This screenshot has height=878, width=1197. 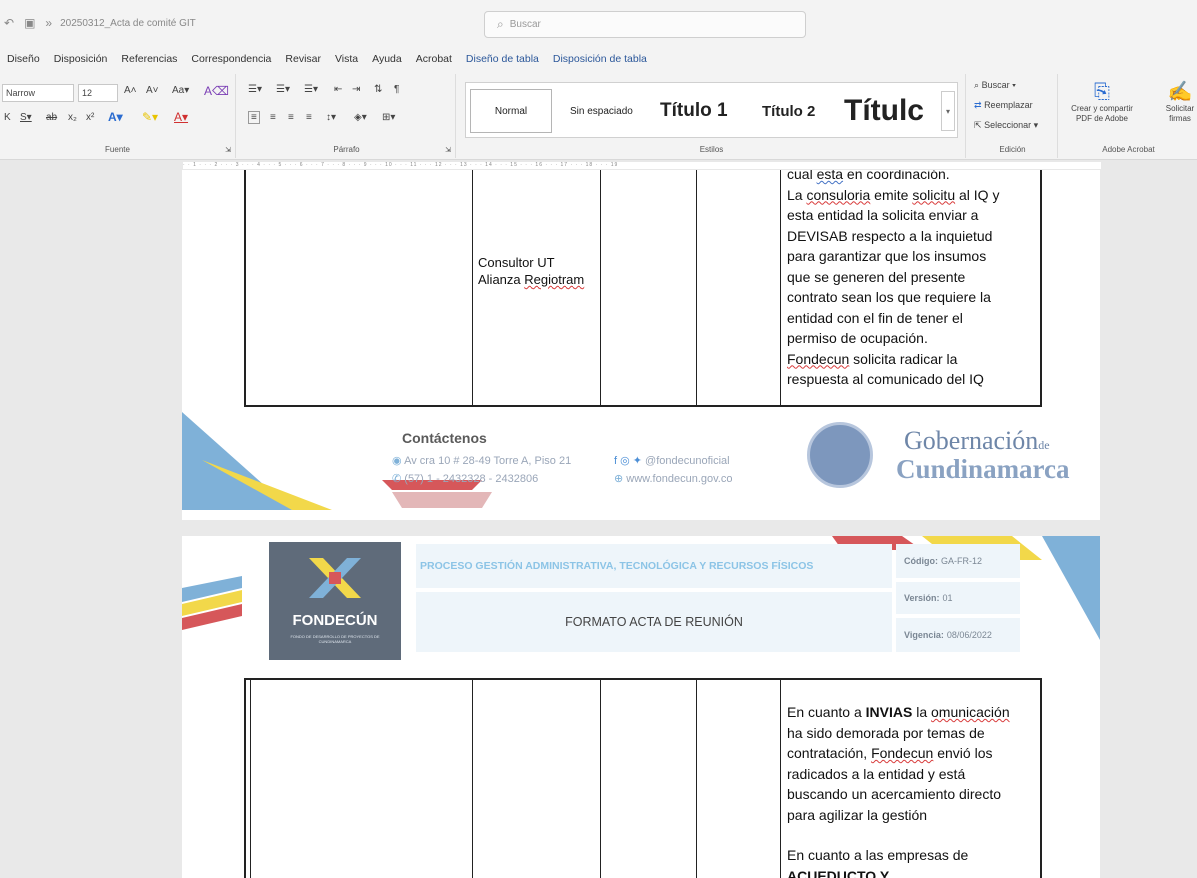 What do you see at coordinates (878, 855) in the screenshot?
I see `note-line: En cuanto a las empresas de` at bounding box center [878, 855].